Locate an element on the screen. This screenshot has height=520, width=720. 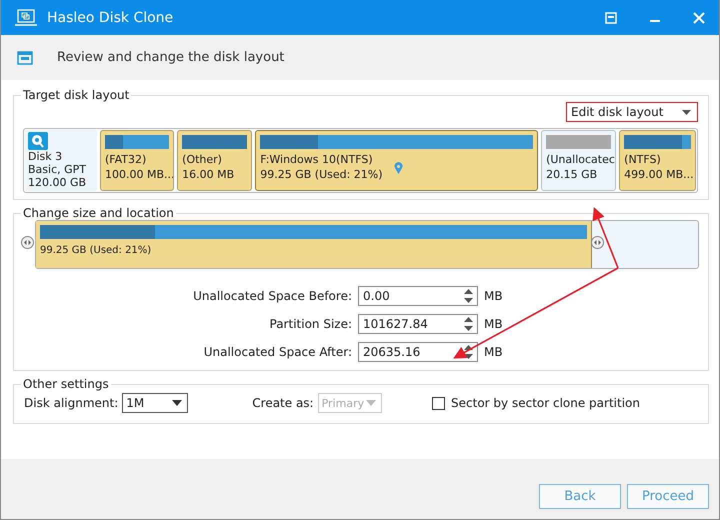
disk-type: Basic, GPT is located at coordinates (57, 169).